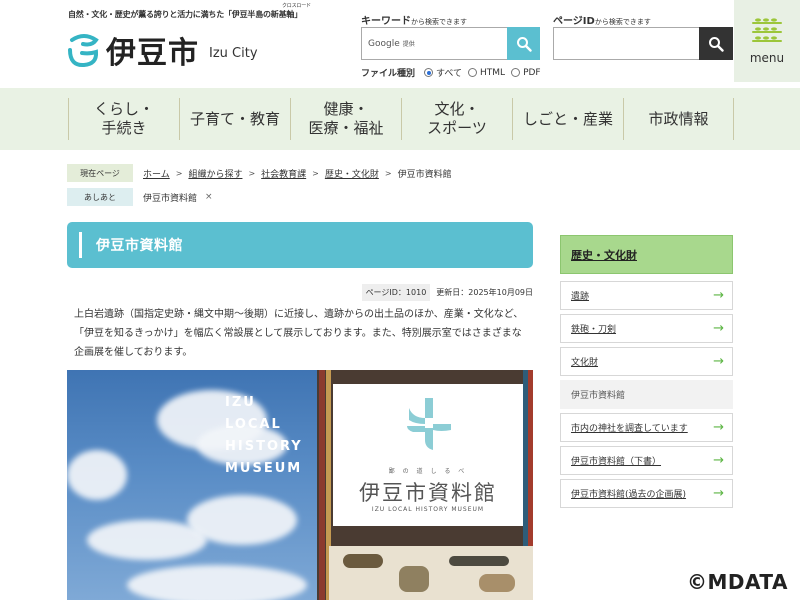 Image resolution: width=800 pixels, height=600 pixels. What do you see at coordinates (516, 72) in the screenshot?
I see `filetype-radio-pdf` at bounding box center [516, 72].